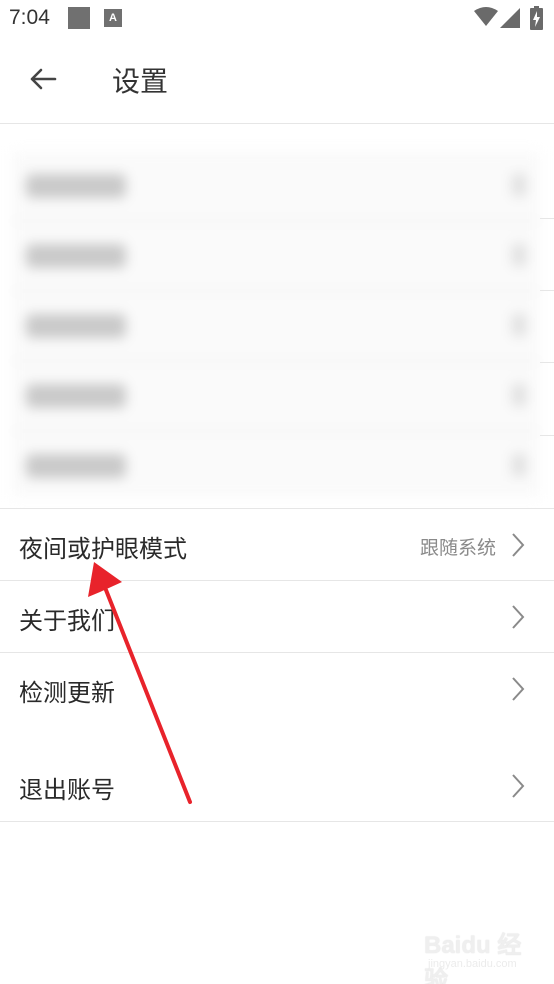  Describe the element at coordinates (277, 689) in the screenshot. I see `setting-row-check-update: 检测更新` at that location.